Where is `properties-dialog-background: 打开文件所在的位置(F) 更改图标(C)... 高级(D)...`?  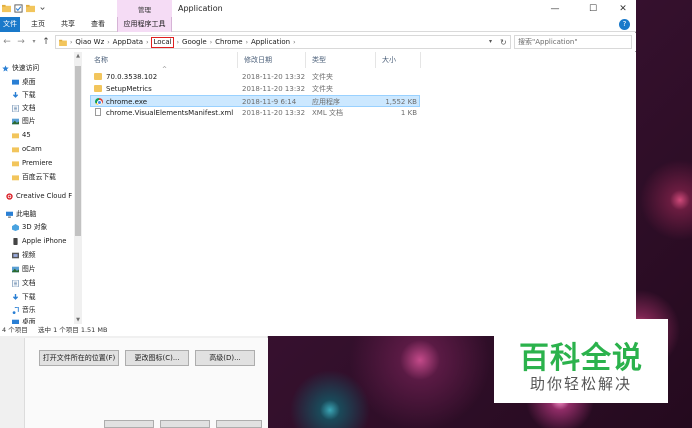 properties-dialog-background: 打开文件所在的位置(F) 更改图标(C)... 高级(D)... is located at coordinates (134, 379).